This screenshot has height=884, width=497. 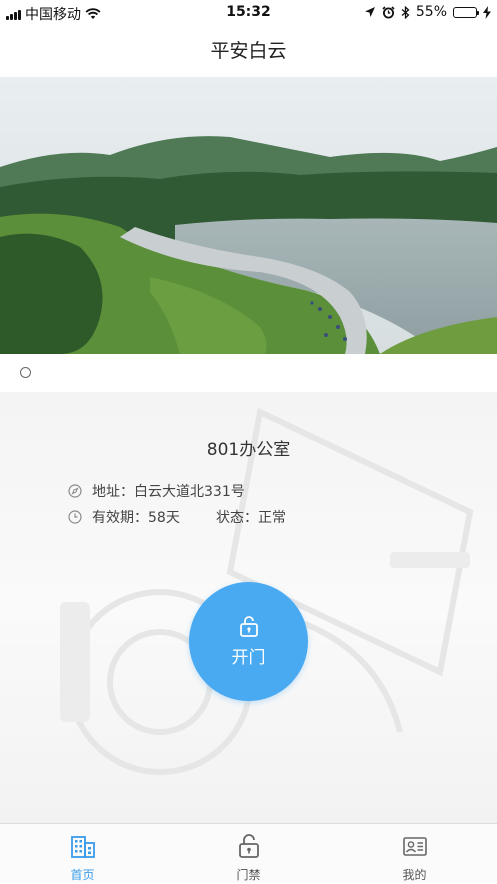 I want to click on charging-icon, so click(x=487, y=12).